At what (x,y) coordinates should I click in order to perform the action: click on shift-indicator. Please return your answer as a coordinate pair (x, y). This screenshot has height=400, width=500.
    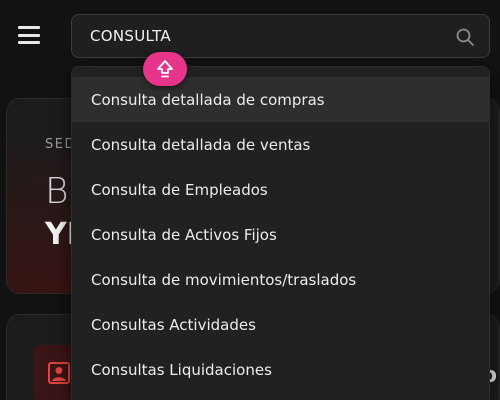
    Looking at the image, I should click on (165, 69).